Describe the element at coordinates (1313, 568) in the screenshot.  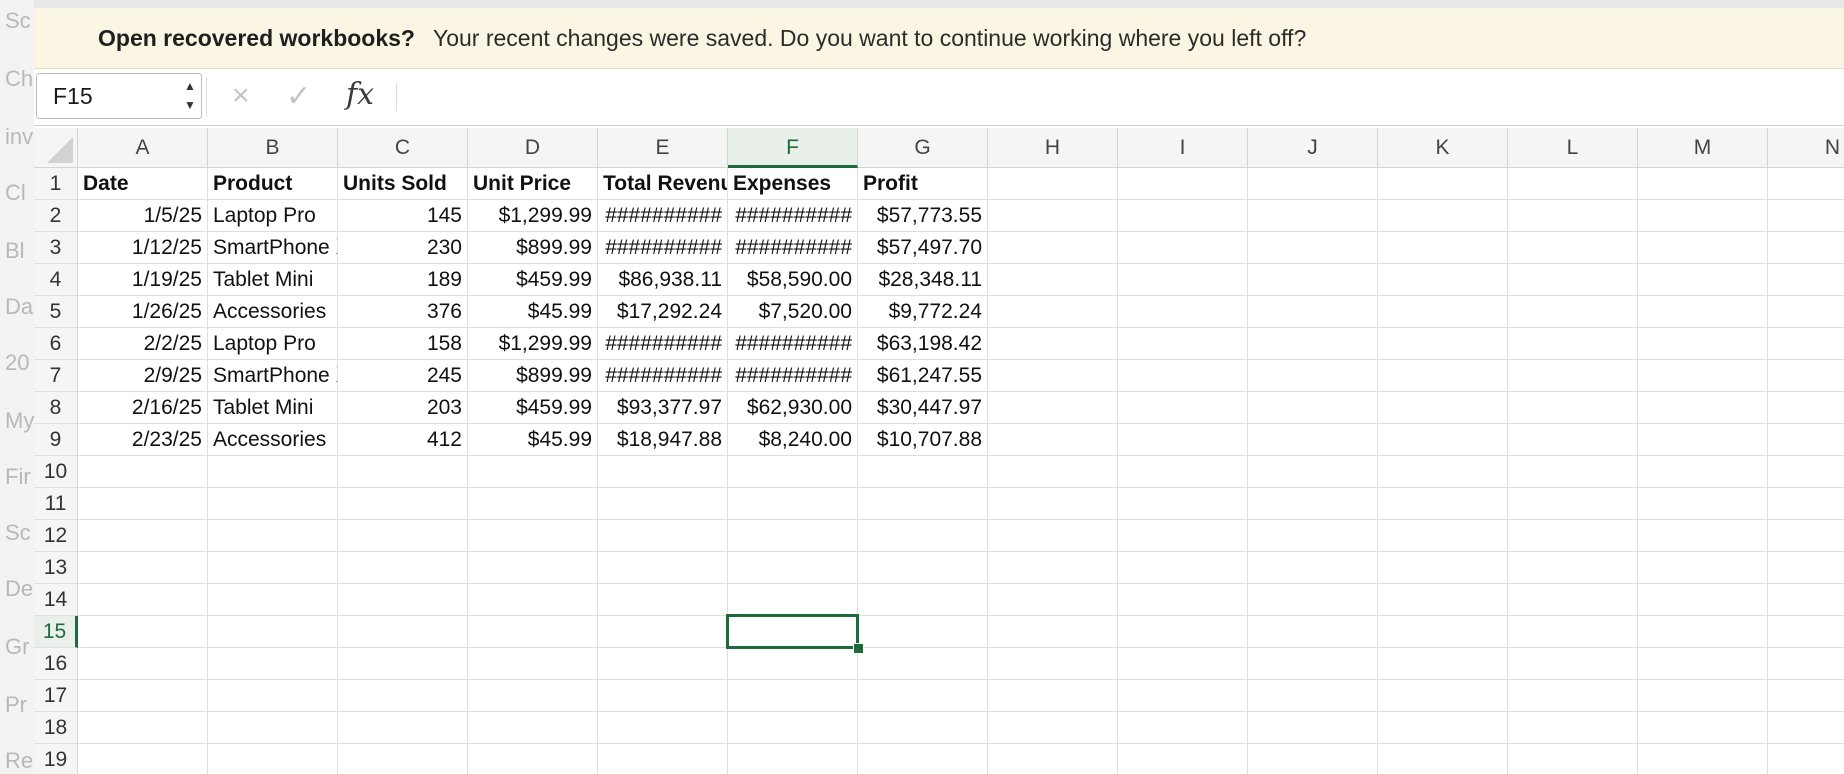
I see `cell-j13` at that location.